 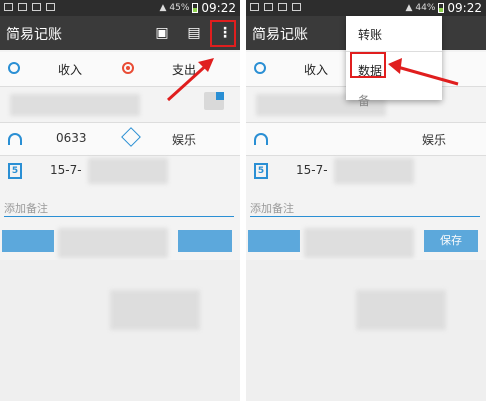 I want to click on red-arrow-right, so click(x=423, y=72).